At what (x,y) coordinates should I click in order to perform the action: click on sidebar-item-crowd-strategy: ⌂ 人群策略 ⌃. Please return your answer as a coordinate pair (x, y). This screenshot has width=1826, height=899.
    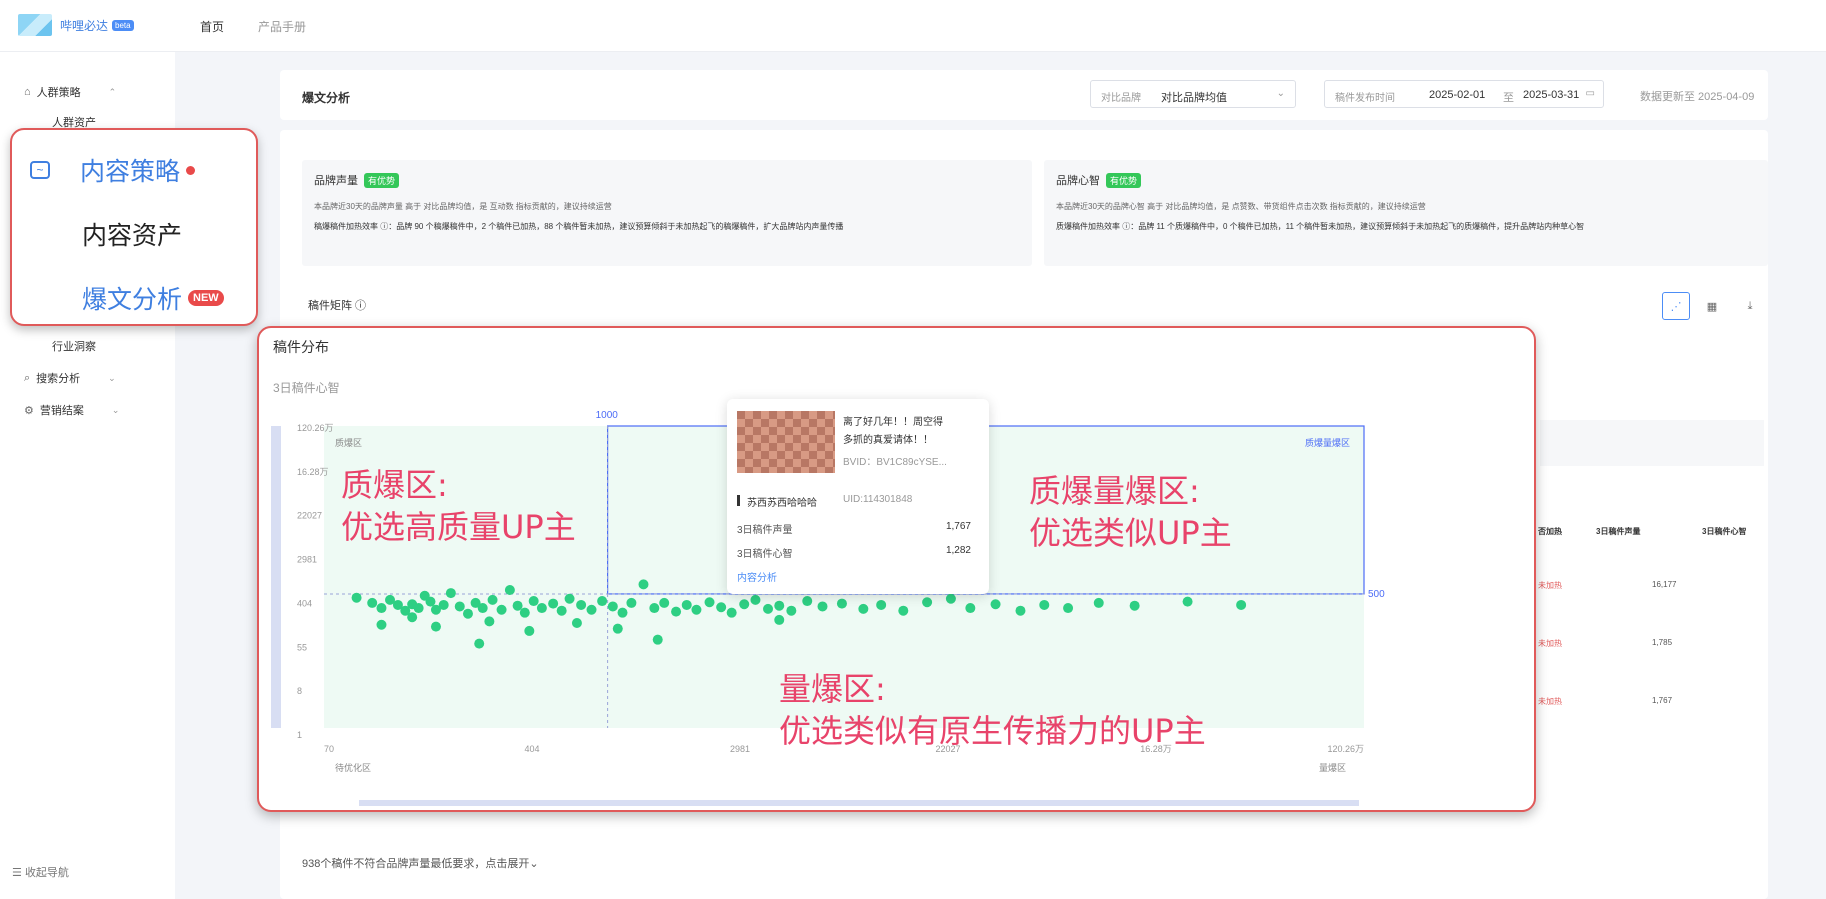
    Looking at the image, I should click on (70, 92).